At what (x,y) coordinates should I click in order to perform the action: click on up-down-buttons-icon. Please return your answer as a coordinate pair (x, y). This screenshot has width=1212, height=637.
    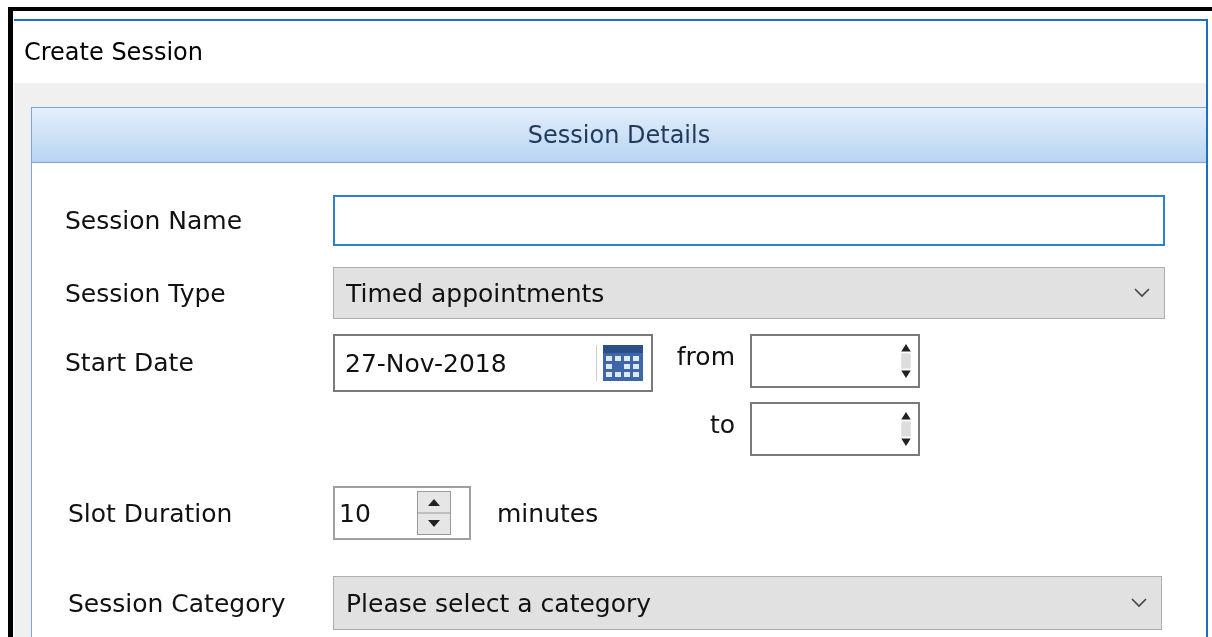
    Looking at the image, I should click on (434, 513).